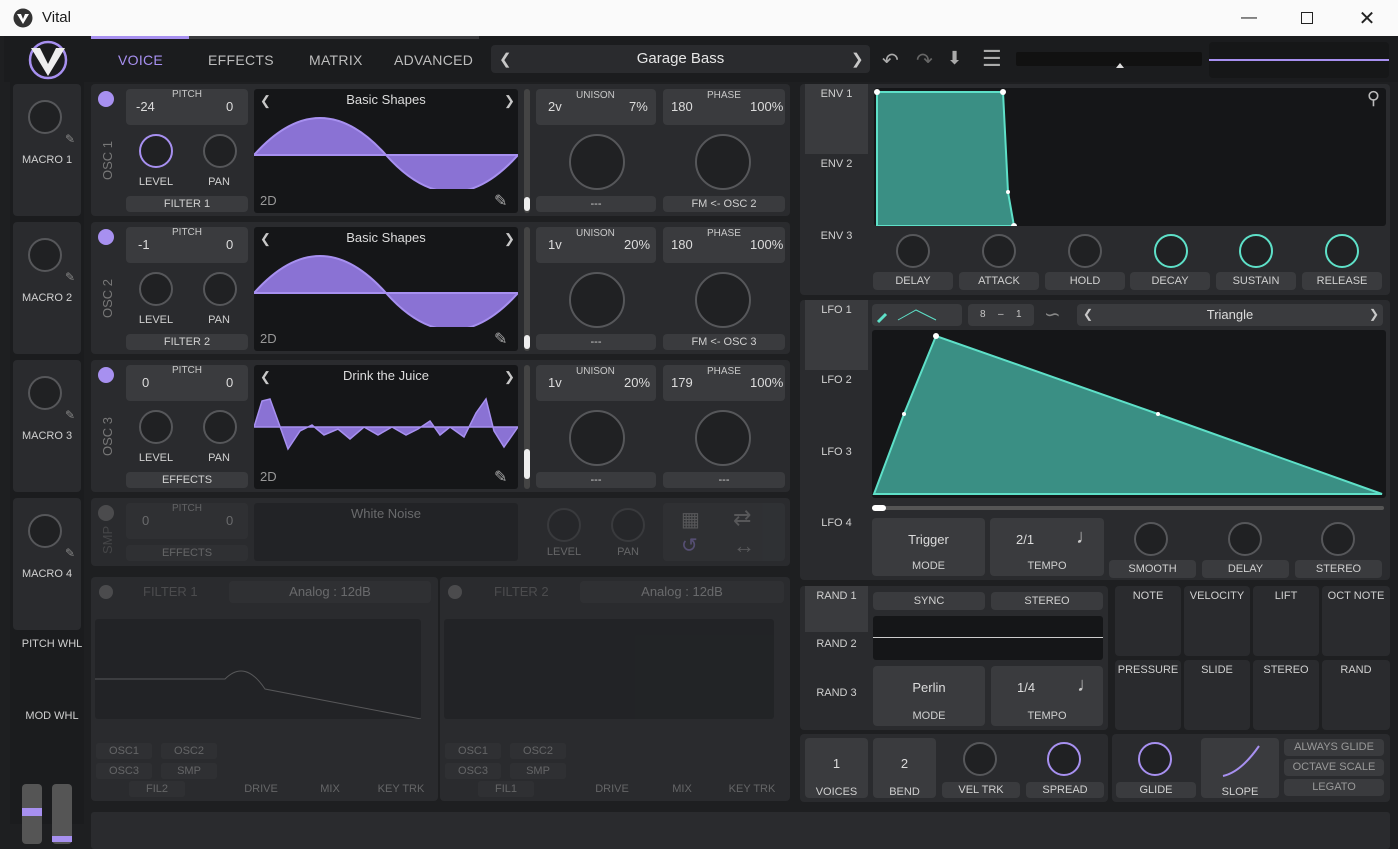 This screenshot has width=1398, height=849. What do you see at coordinates (455, 592) in the screenshot?
I see `filter-2-toggle` at bounding box center [455, 592].